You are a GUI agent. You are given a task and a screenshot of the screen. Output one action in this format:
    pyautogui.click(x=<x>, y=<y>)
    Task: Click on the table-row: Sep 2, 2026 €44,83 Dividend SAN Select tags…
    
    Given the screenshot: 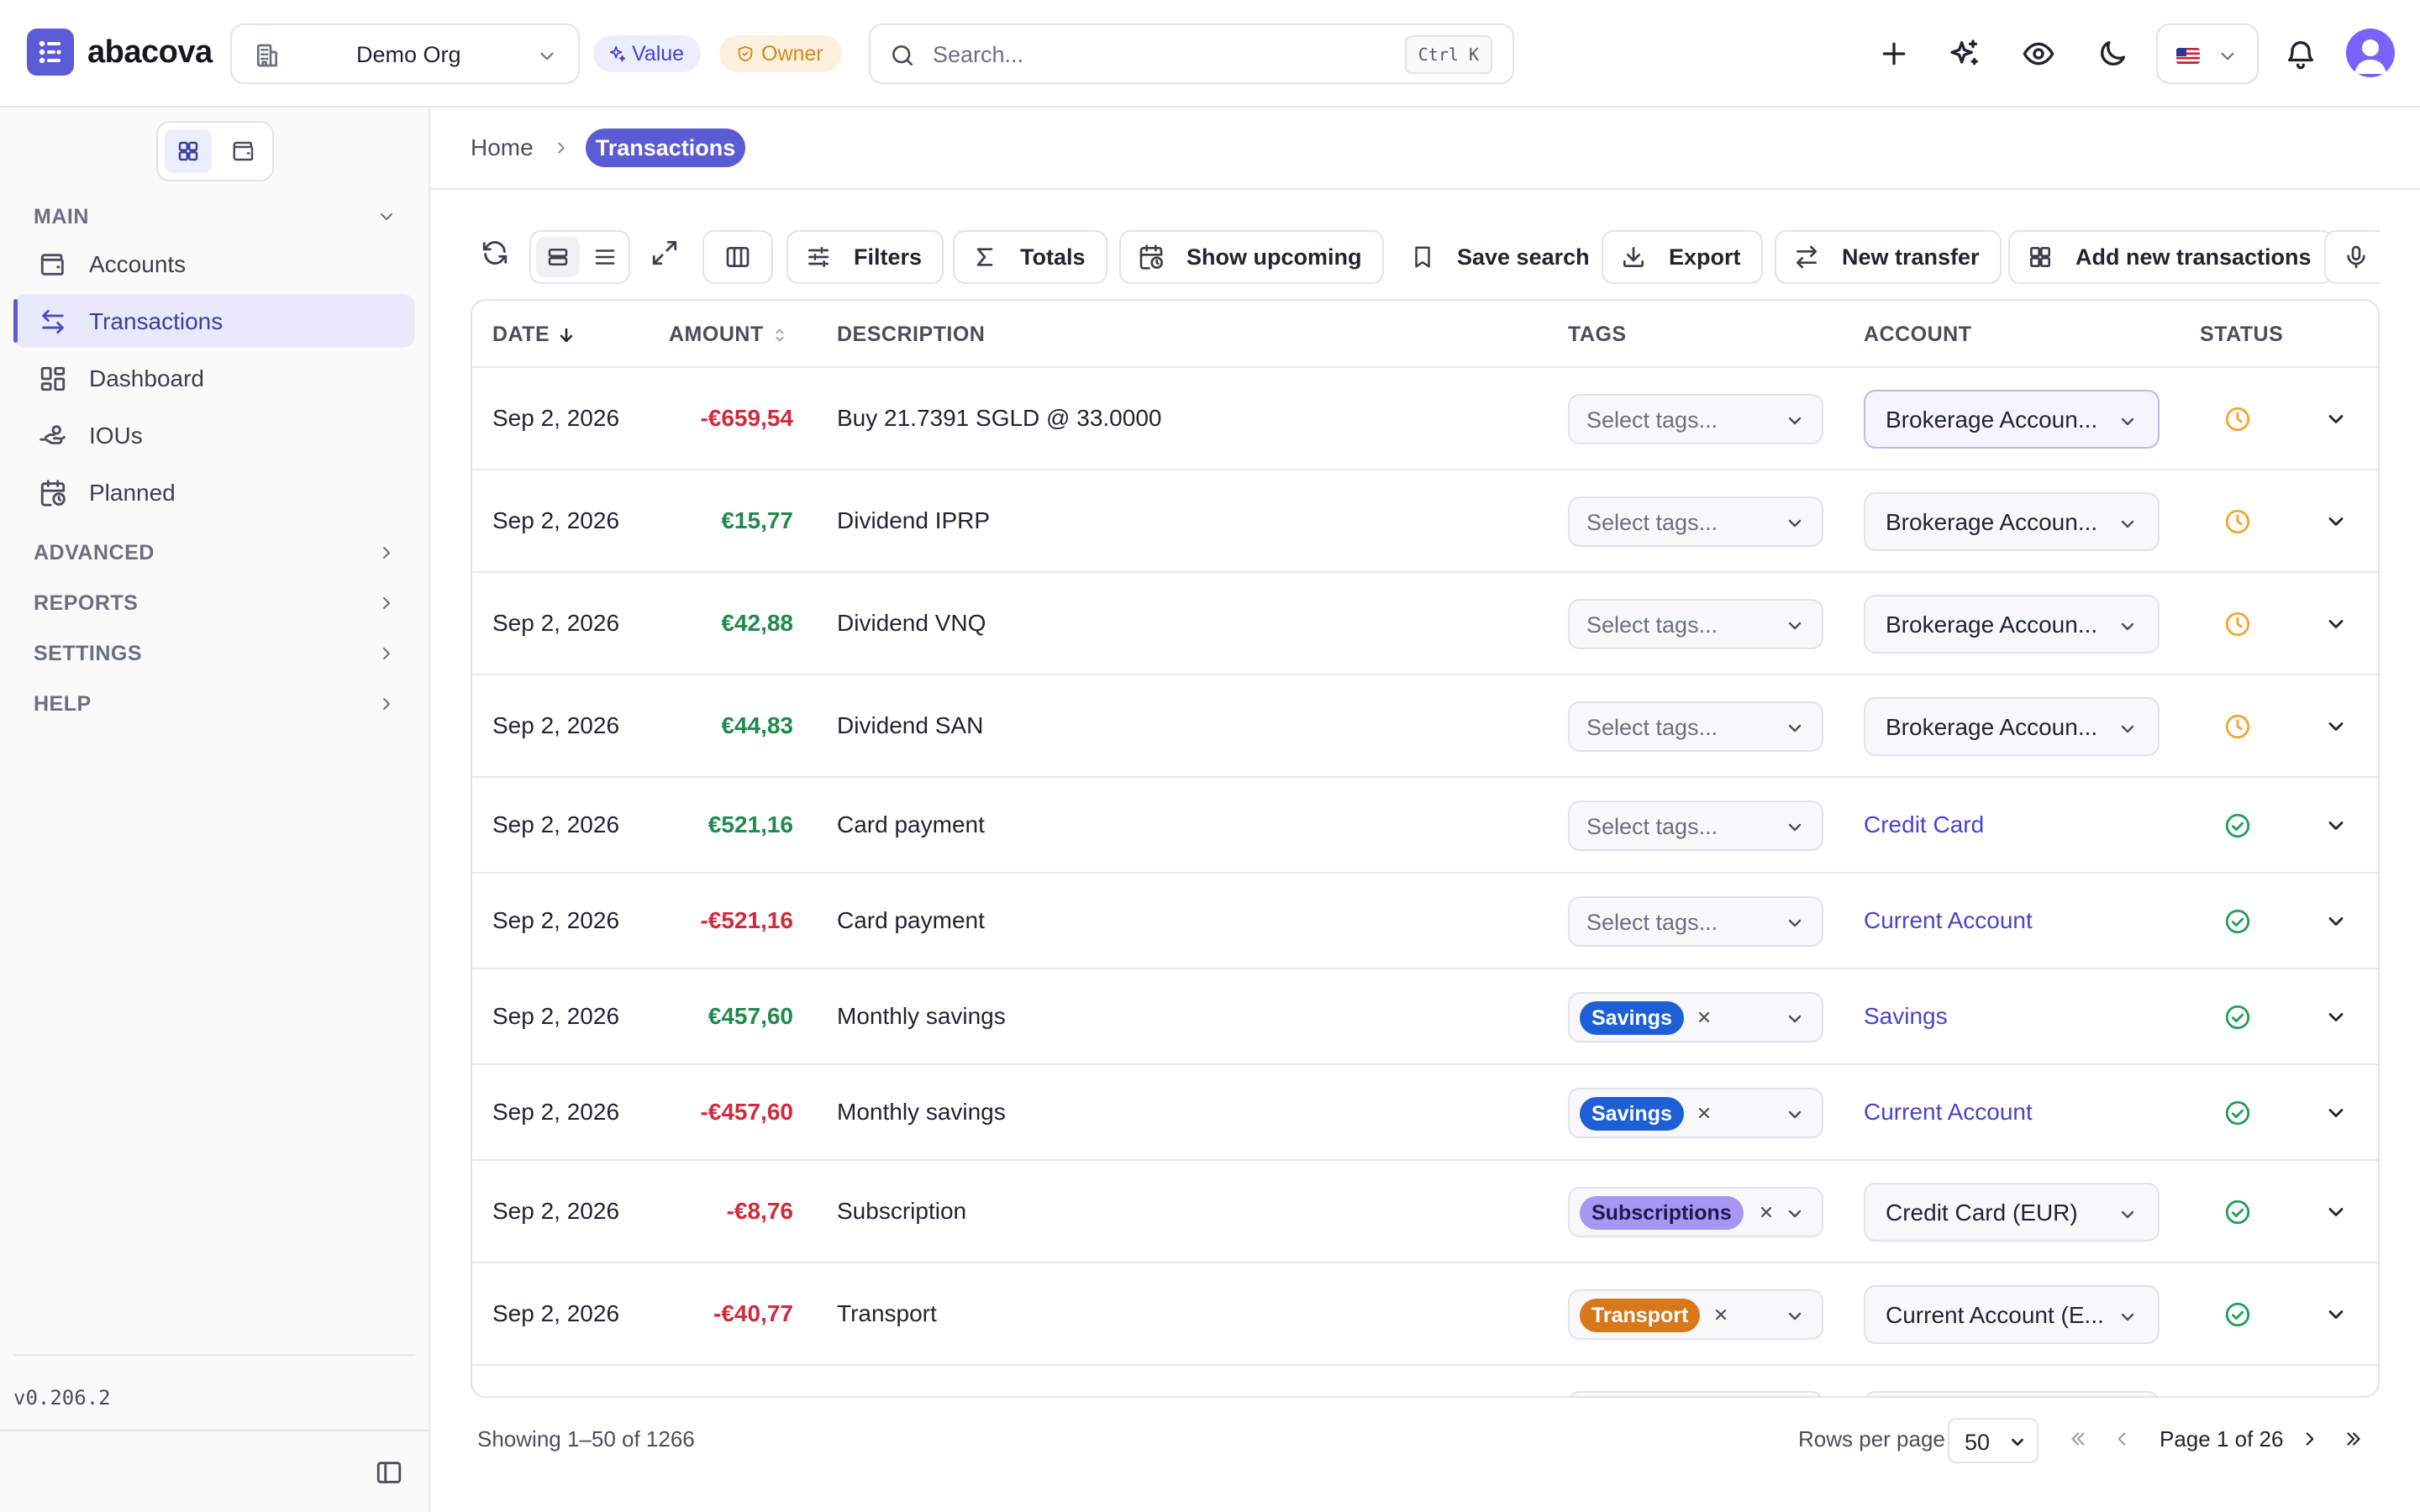 What is the action you would take?
    pyautogui.click(x=1425, y=726)
    